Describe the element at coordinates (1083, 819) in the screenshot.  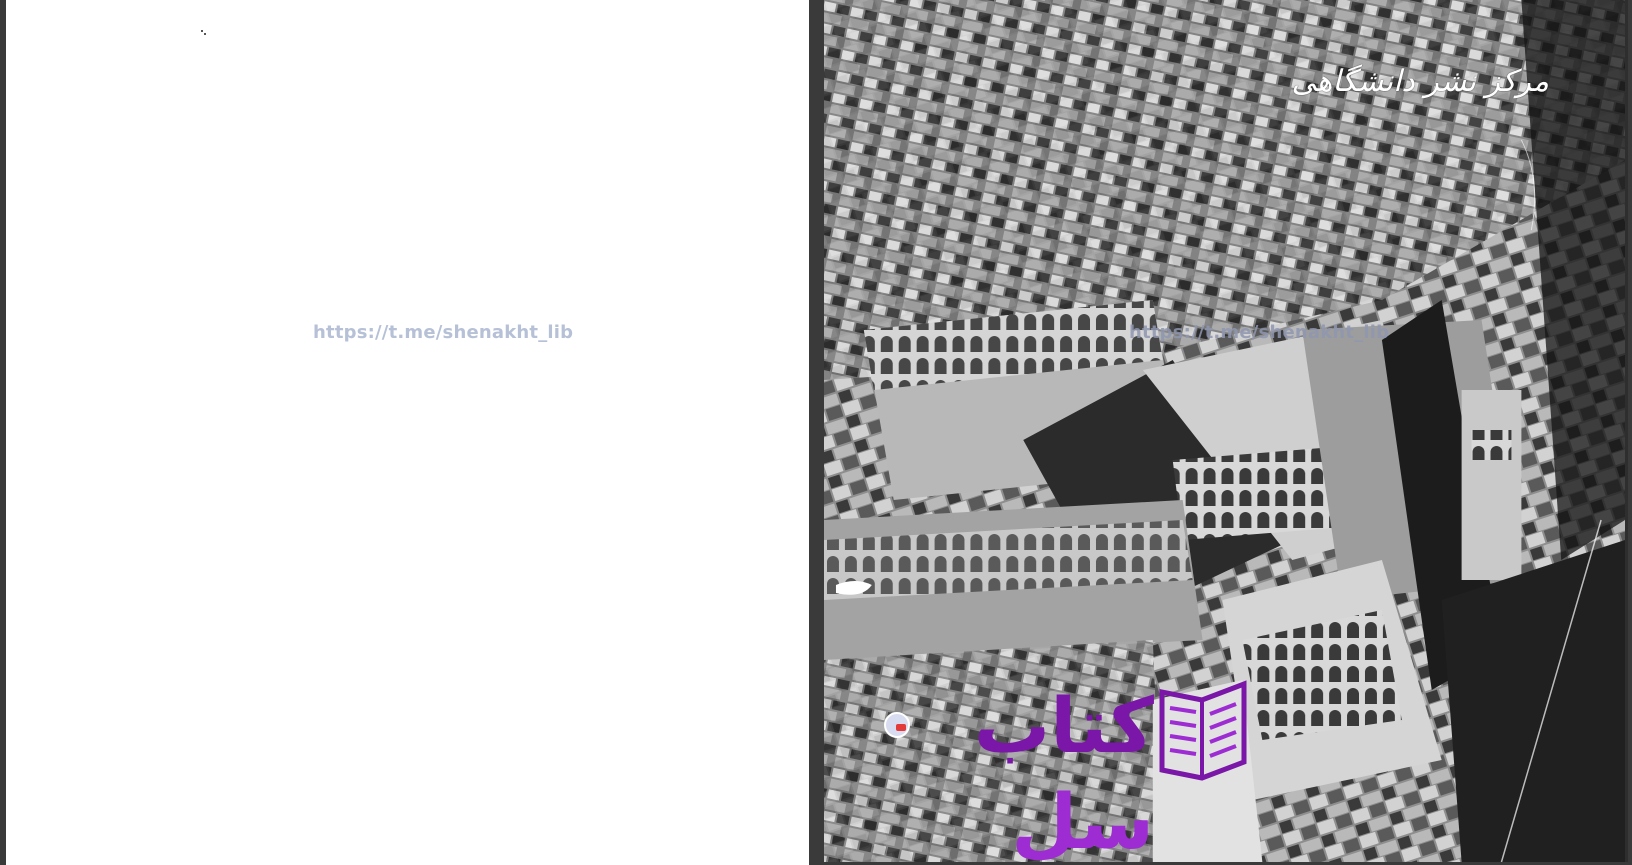
I see `logo-word-2: سل` at that location.